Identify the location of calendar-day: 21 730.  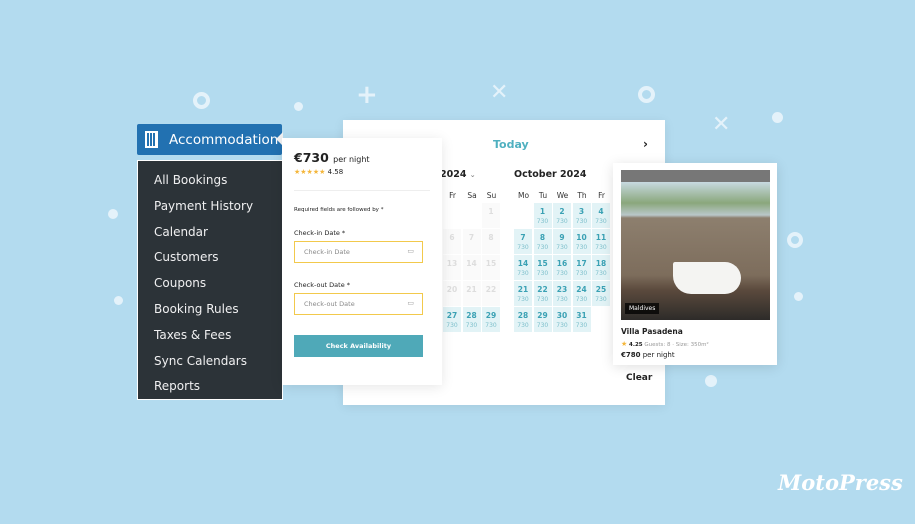
(523, 293).